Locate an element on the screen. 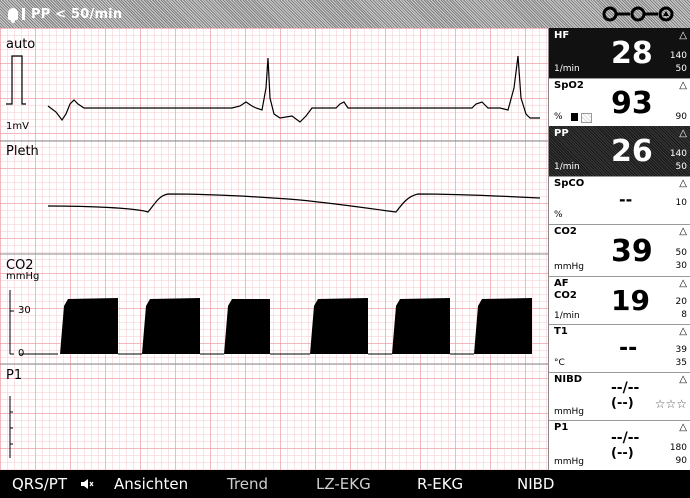  p1-limit-high: 180 is located at coordinates (678, 448).